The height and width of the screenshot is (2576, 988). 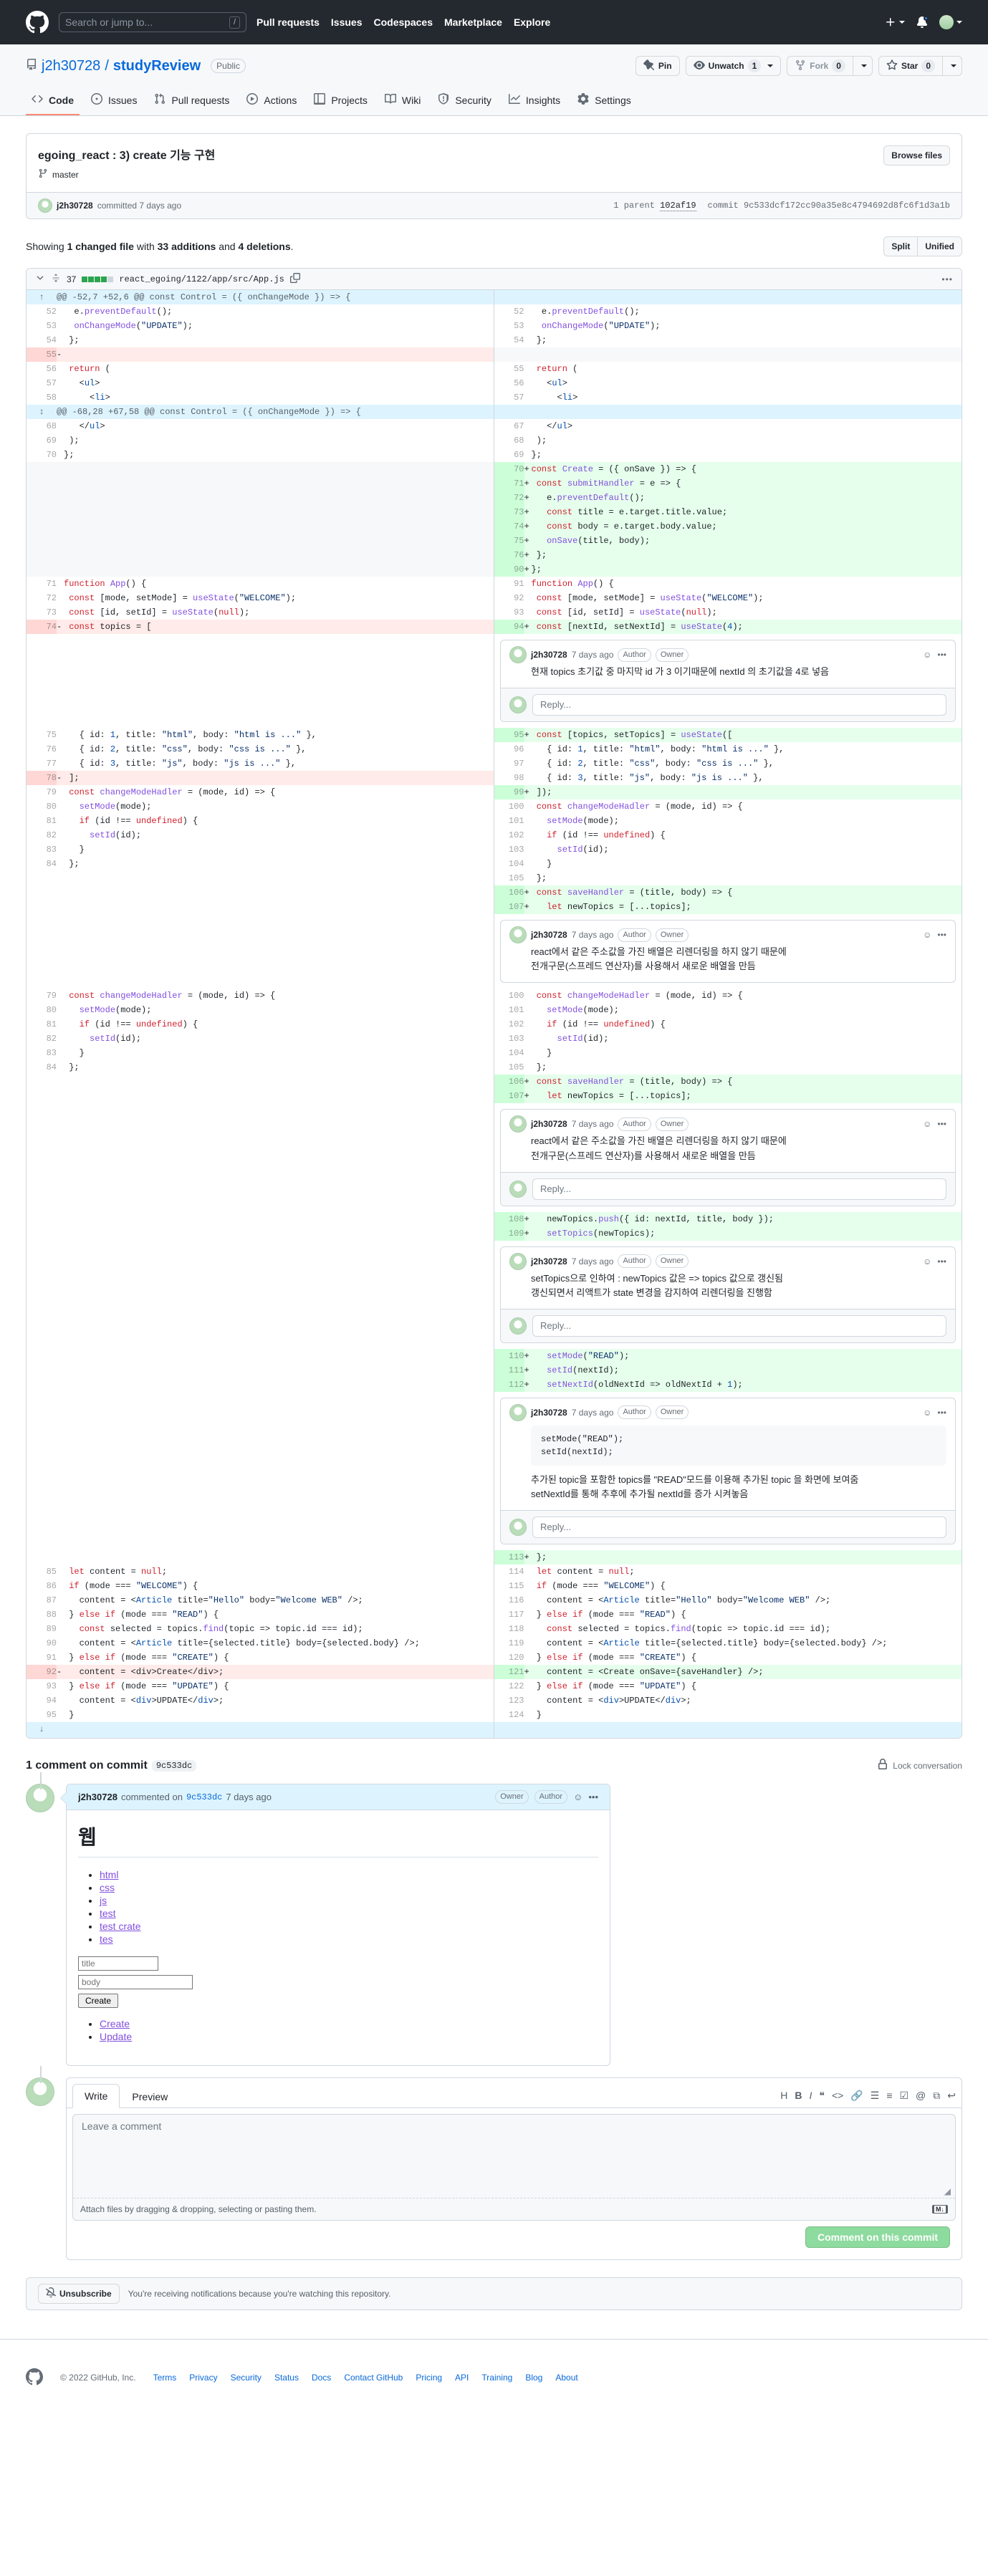 I want to click on pin-button: Pin, so click(x=657, y=66).